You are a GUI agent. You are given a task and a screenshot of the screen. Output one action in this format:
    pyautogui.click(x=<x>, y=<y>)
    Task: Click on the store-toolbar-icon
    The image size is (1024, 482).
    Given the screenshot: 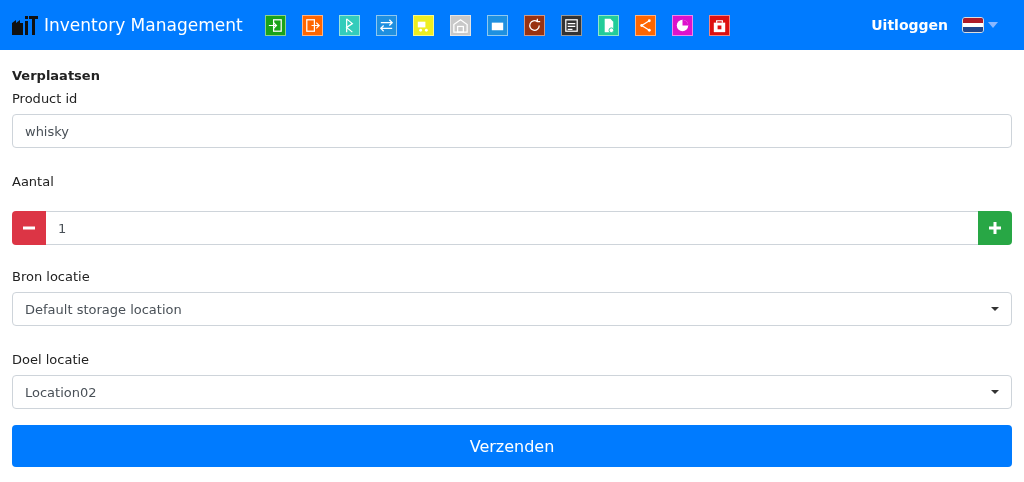 What is the action you would take?
    pyautogui.click(x=719, y=25)
    